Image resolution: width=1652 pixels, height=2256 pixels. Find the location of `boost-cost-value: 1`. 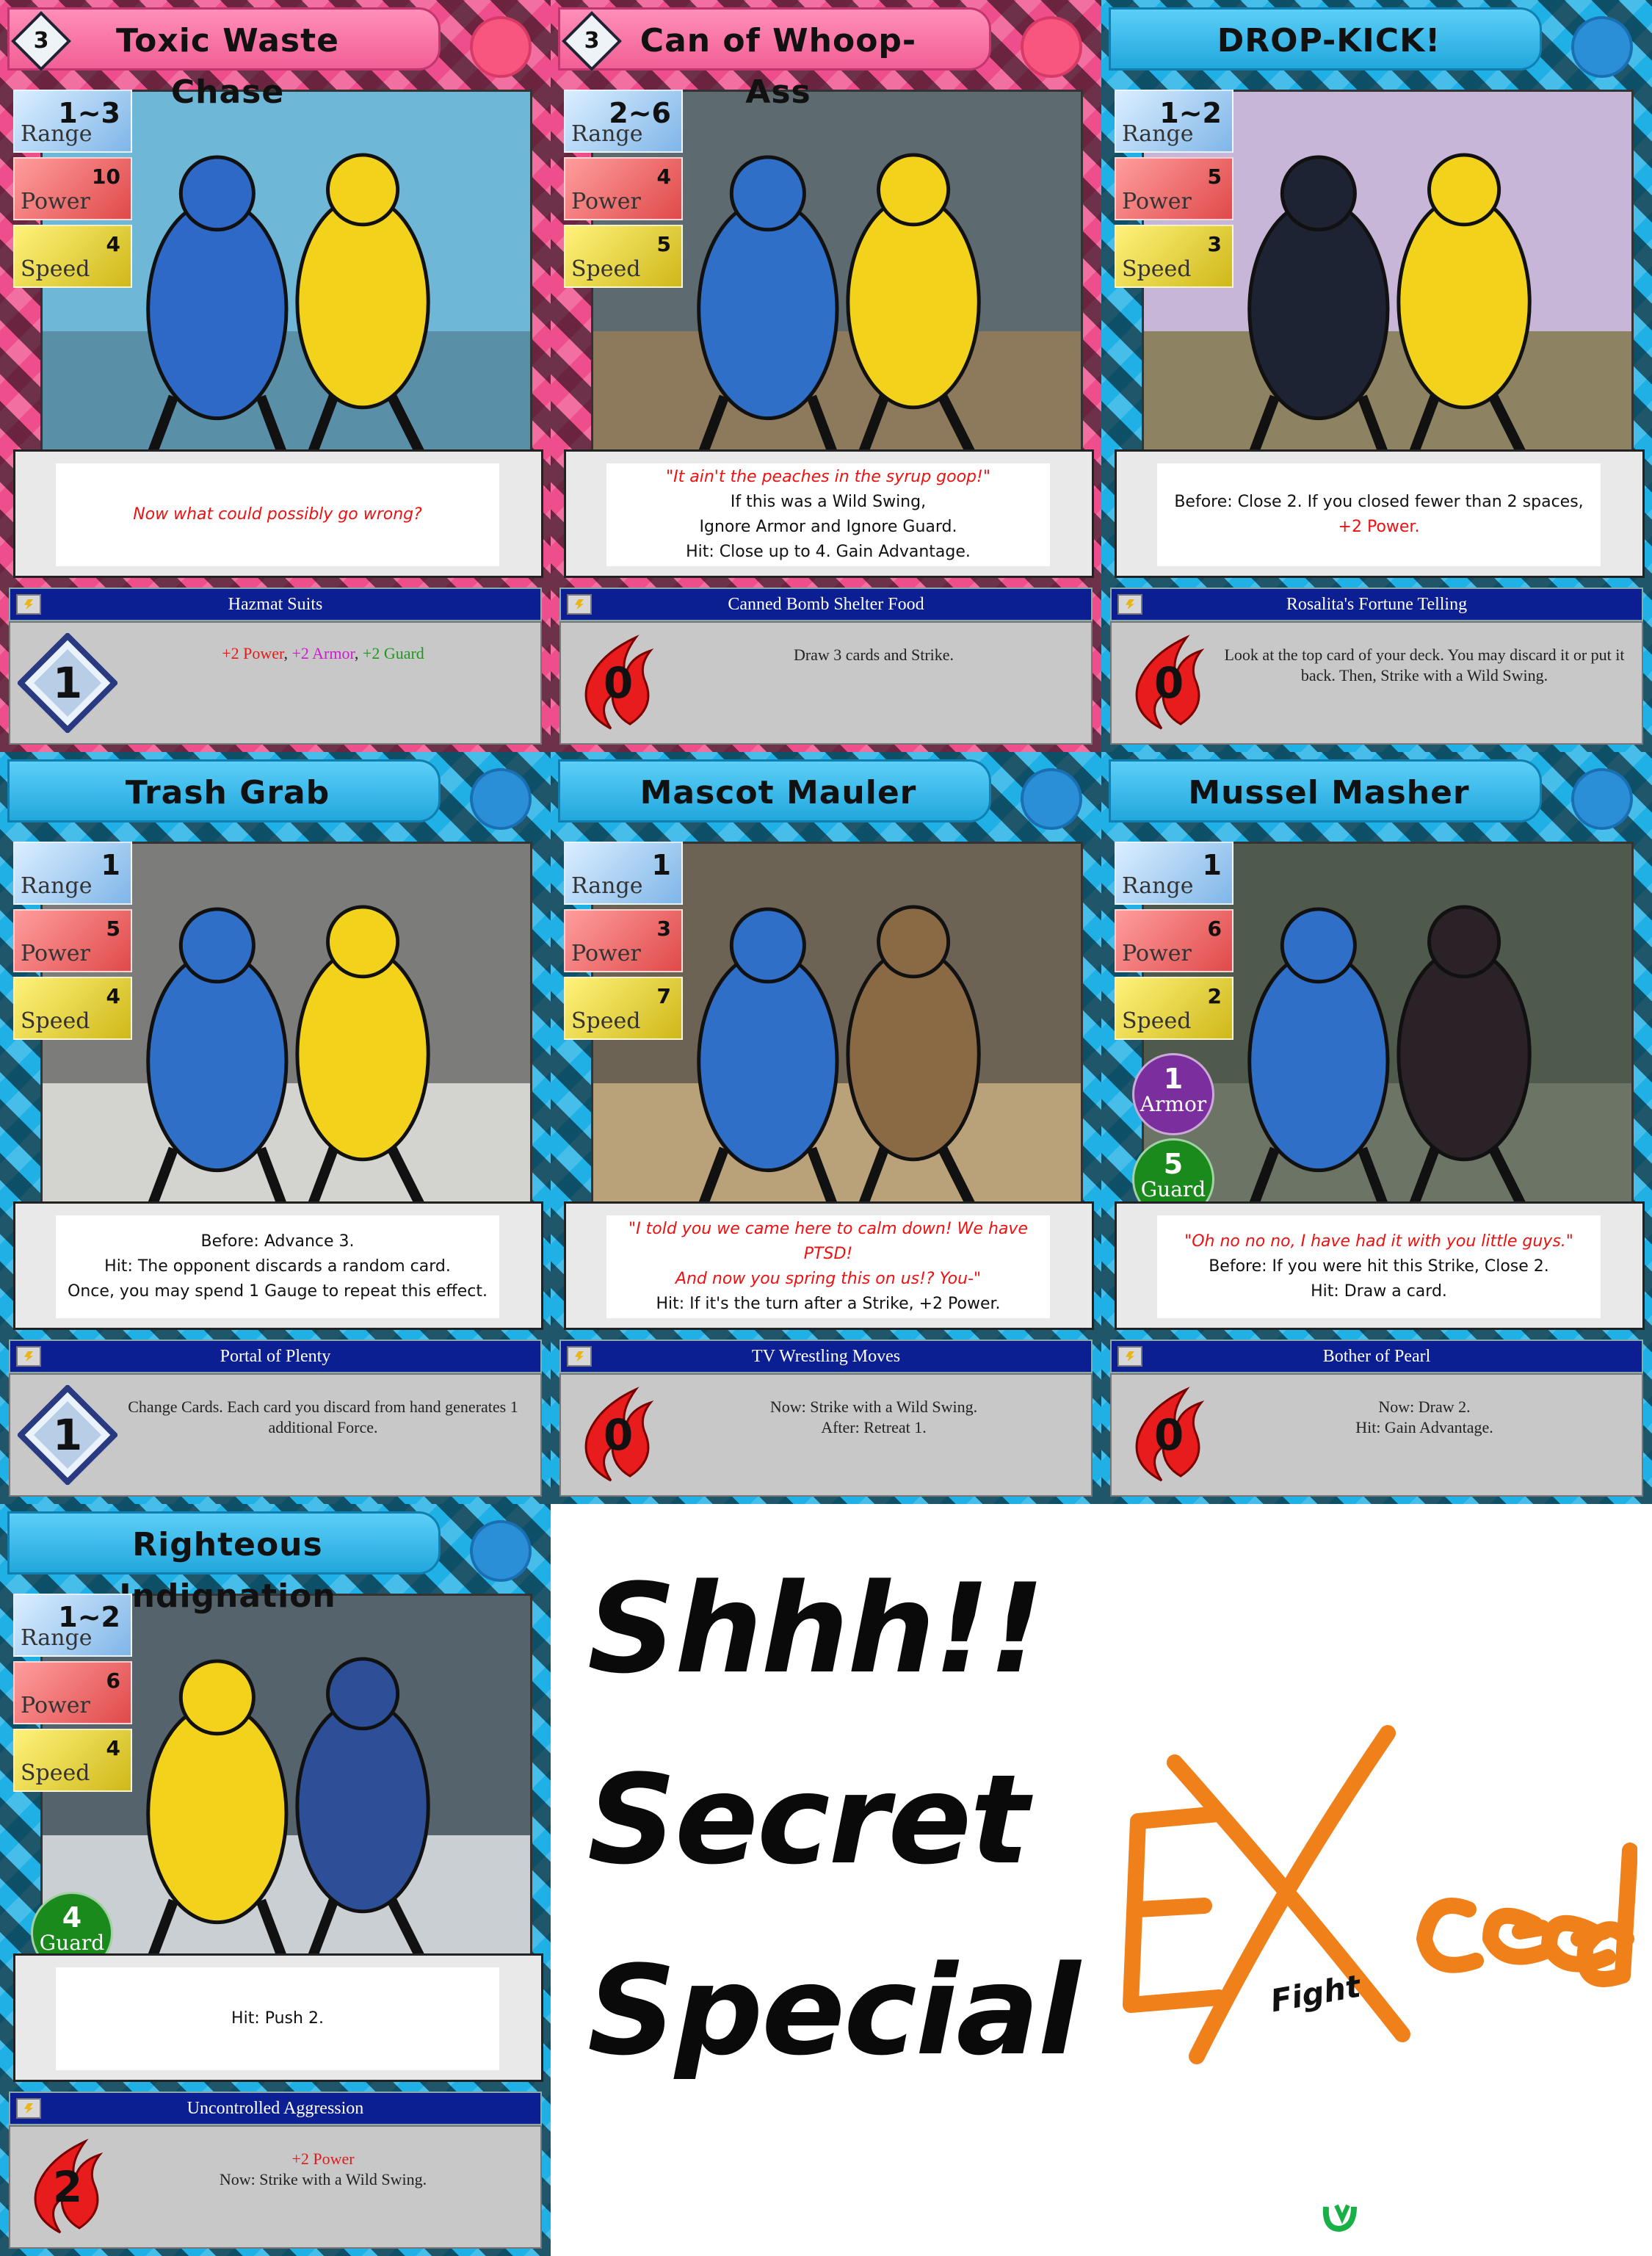

boost-cost-value: 1 is located at coordinates (67, 683).